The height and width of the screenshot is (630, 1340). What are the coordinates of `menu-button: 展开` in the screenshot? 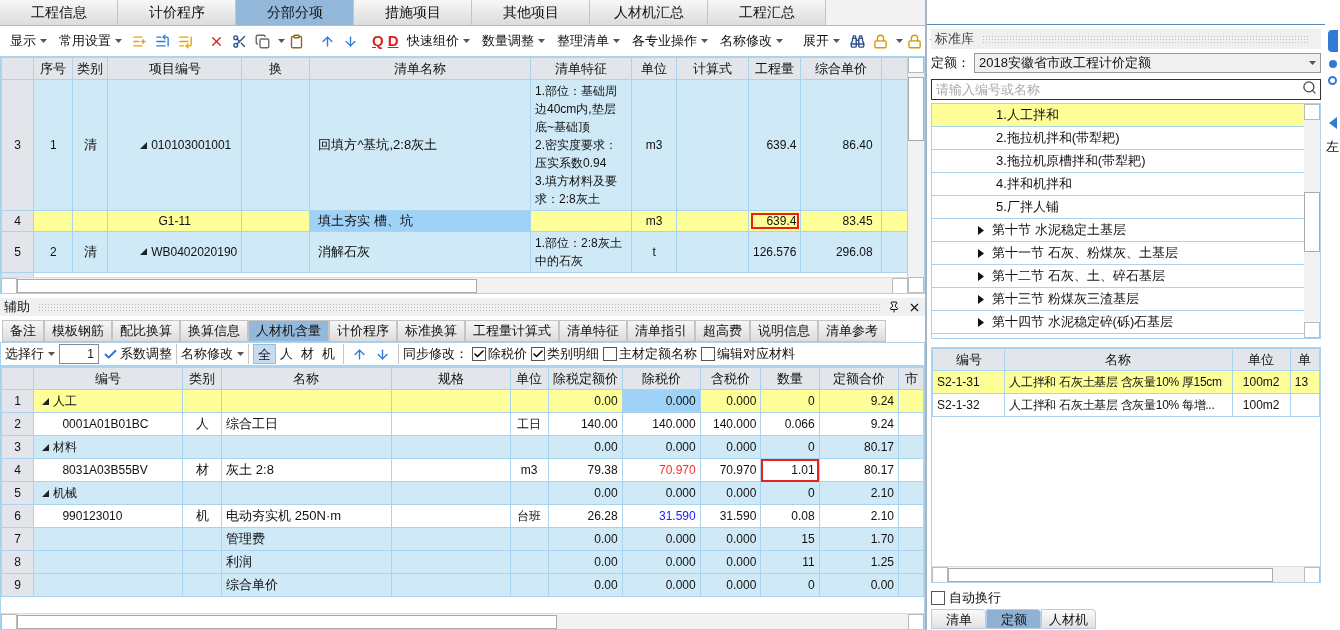 It's located at (821, 41).